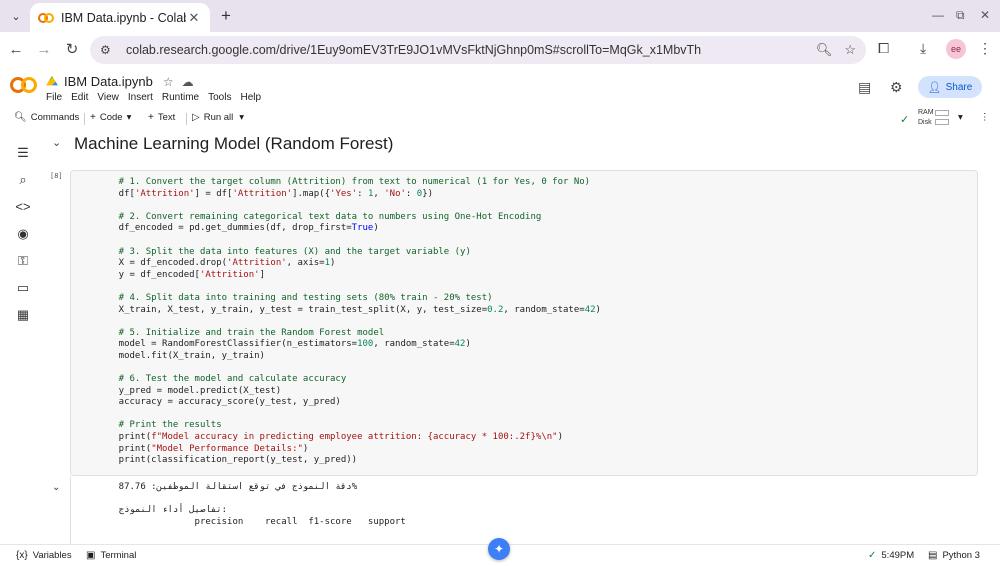 This screenshot has width=1000, height=566. Describe the element at coordinates (349, 357) in the screenshot. I see `code-line: model.fit(X_train, y_train)` at that location.